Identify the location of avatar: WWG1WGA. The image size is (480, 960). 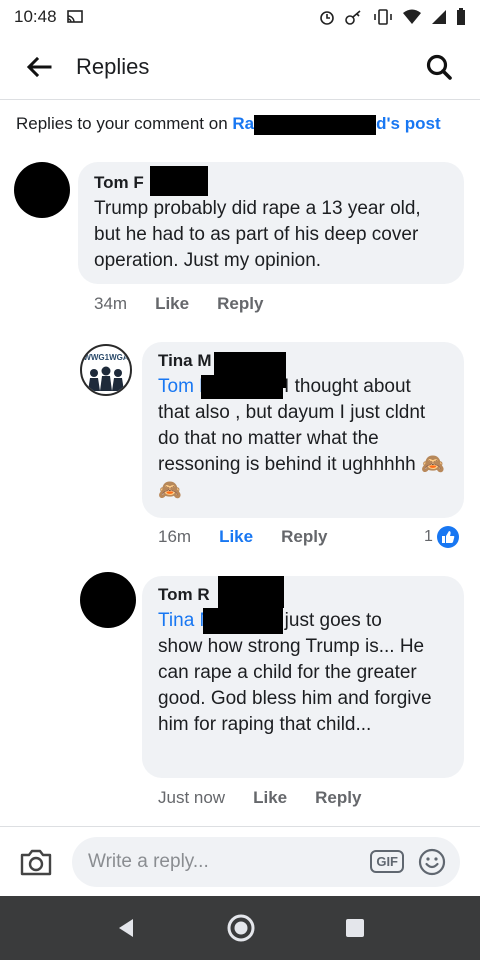
(106, 370).